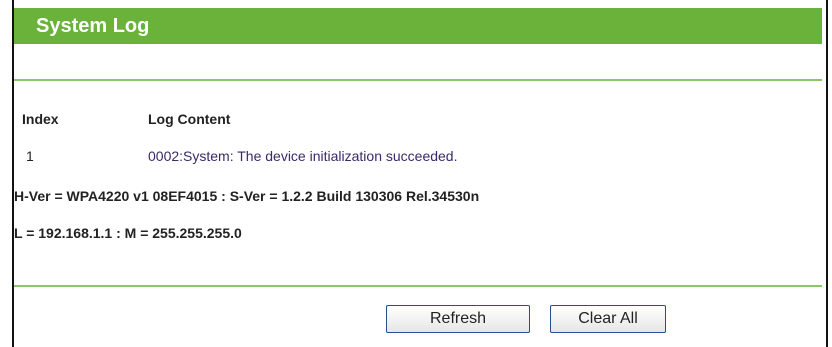  What do you see at coordinates (418, 286) in the screenshot?
I see `divider-bottom` at bounding box center [418, 286].